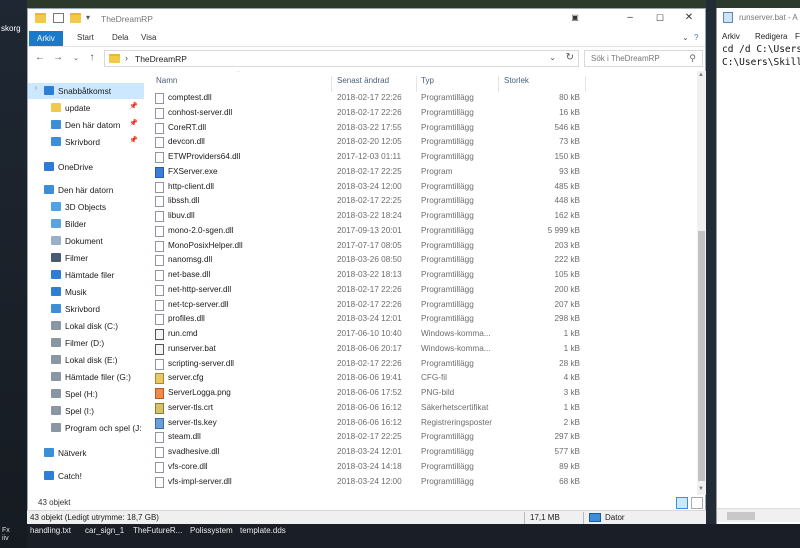 This screenshot has width=800, height=548. I want to click on chevron-right-icon: ›, so click(126, 58).